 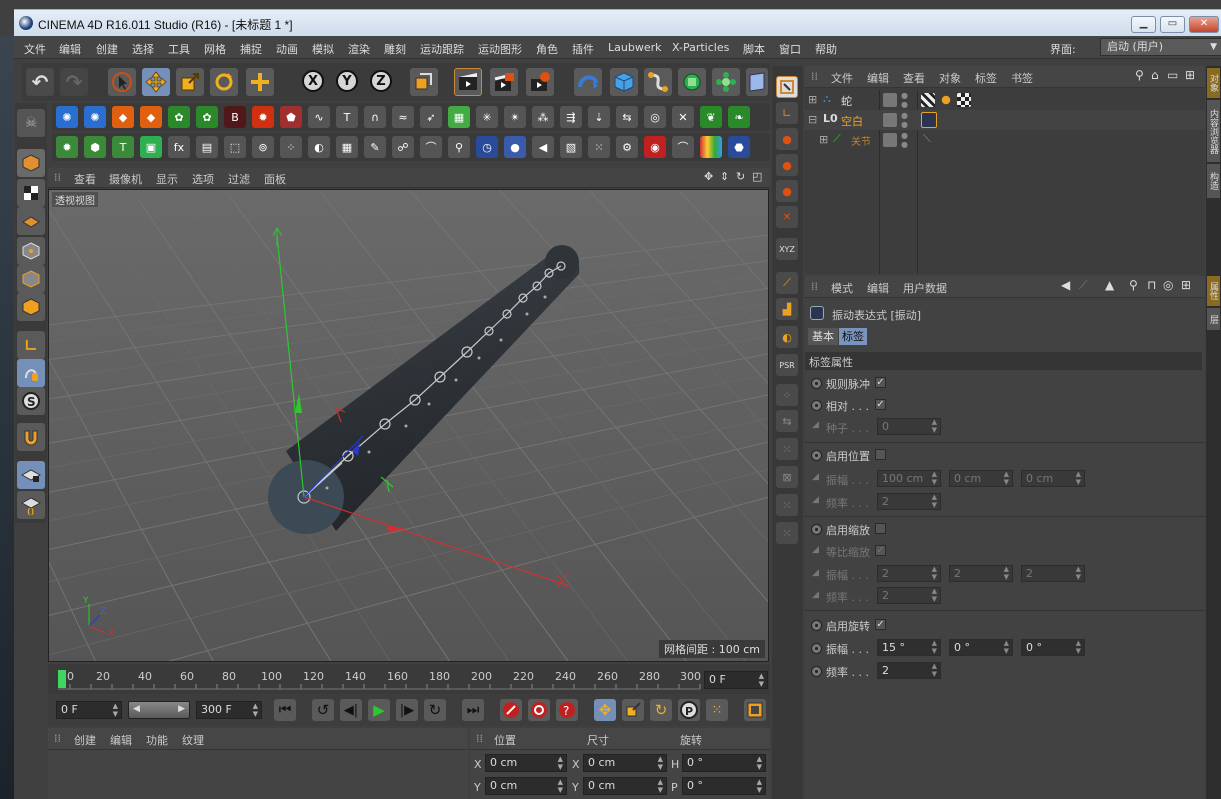 What do you see at coordinates (740, 176) in the screenshot?
I see `viewport-rotate-icon: ↻` at bounding box center [740, 176].